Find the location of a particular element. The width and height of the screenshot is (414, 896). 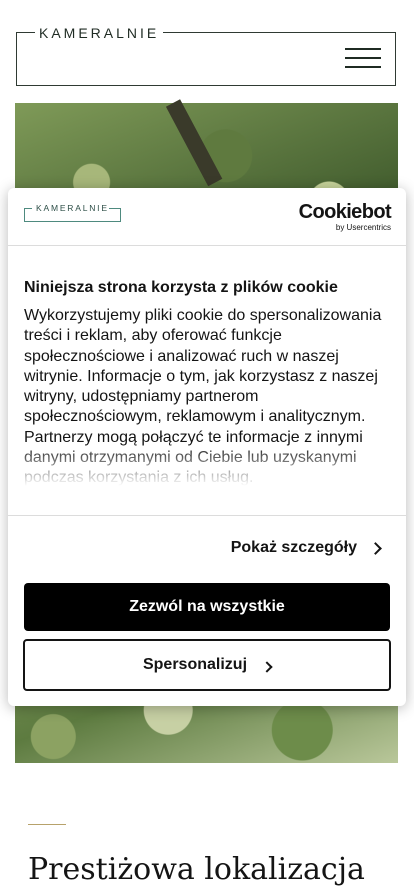

show-details-label: Pokaż szczegóły is located at coordinates (293, 547).